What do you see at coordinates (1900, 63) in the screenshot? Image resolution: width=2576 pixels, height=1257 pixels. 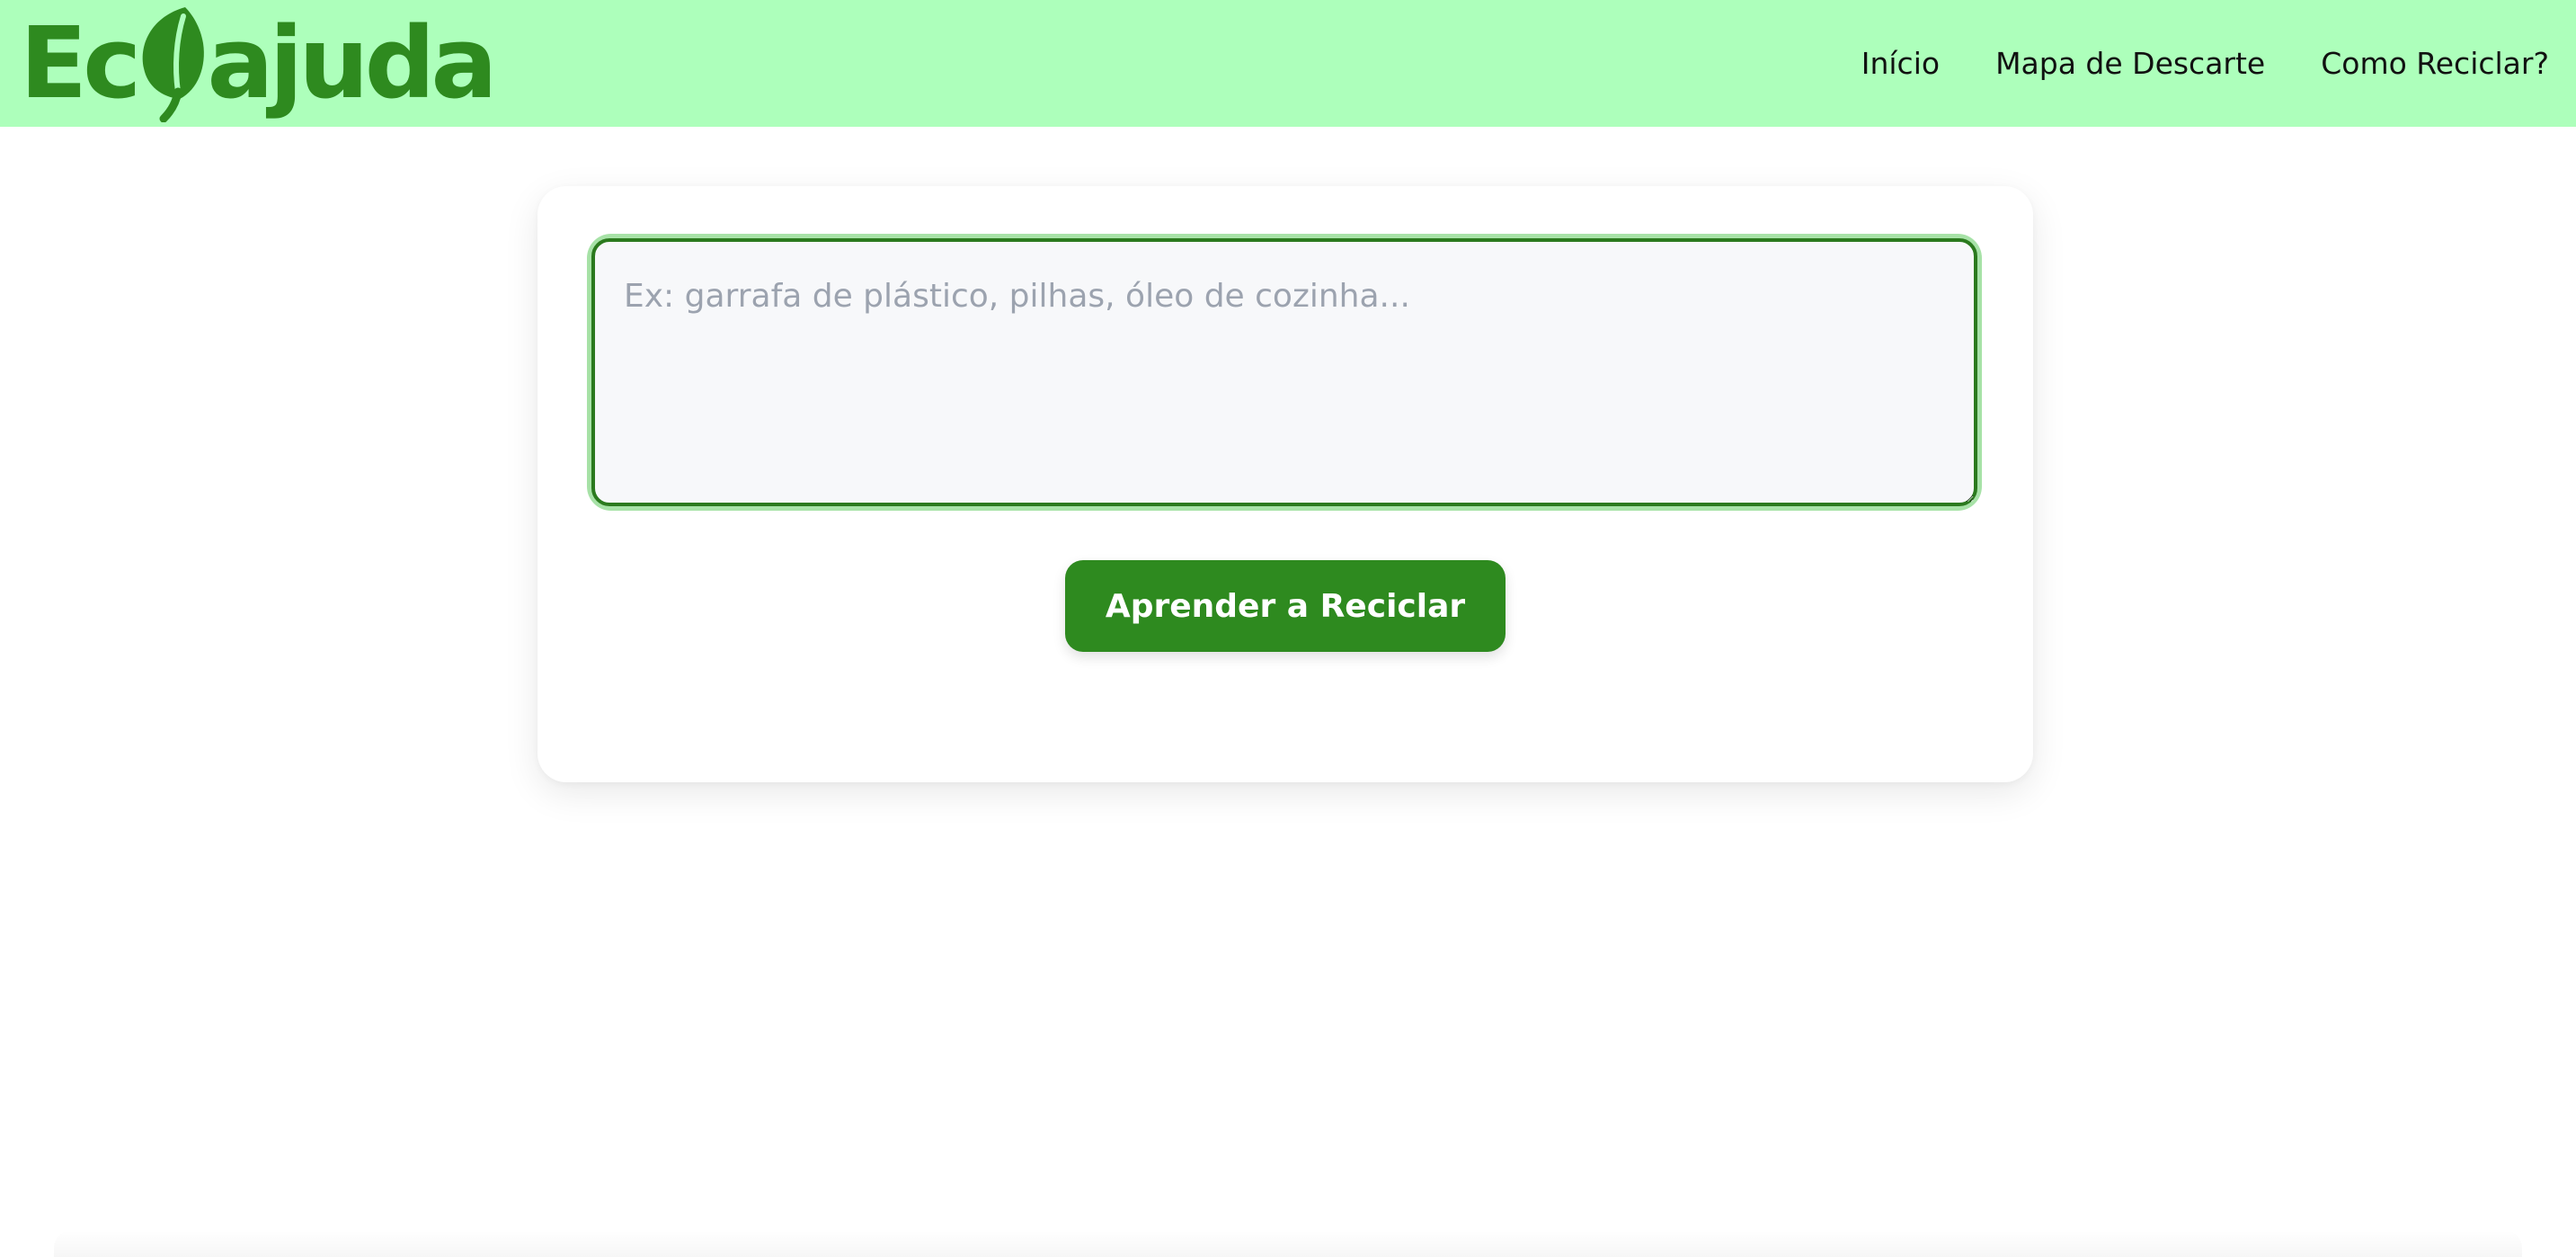 I see `nav-link-inicio: Início` at bounding box center [1900, 63].